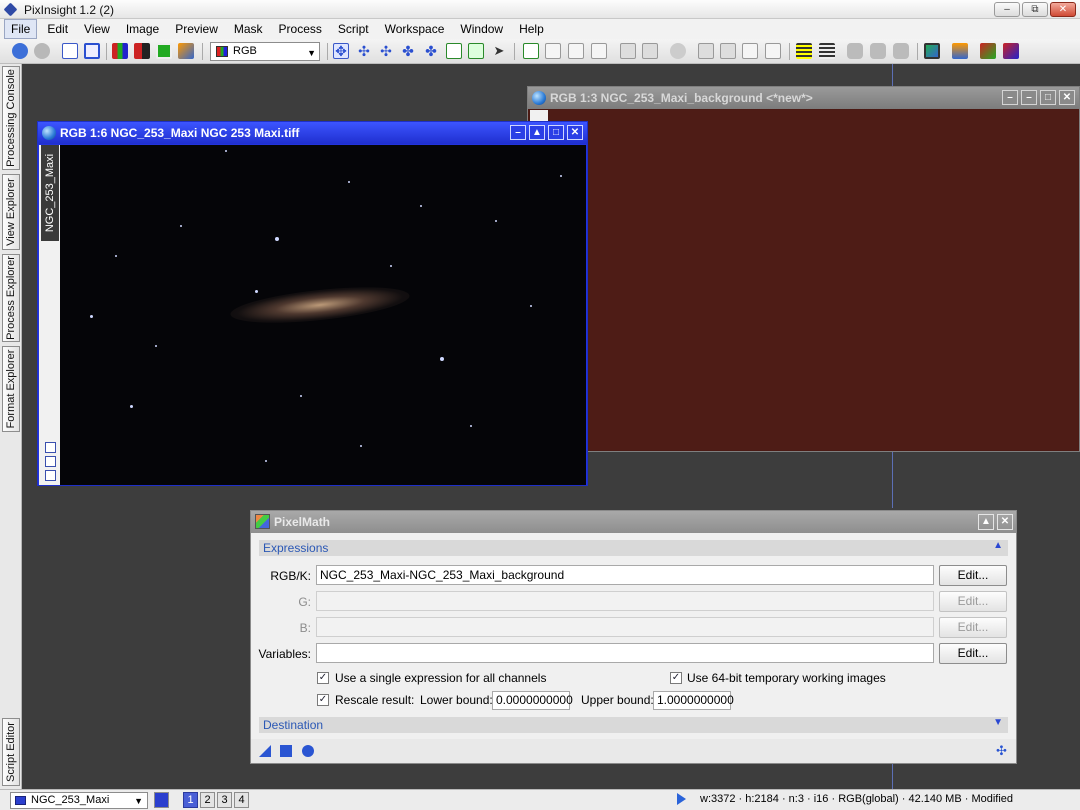 The width and height of the screenshot is (1080, 810). What do you see at coordinates (408, 51) in the screenshot?
I see `fit-view-icon: ✤` at bounding box center [408, 51].